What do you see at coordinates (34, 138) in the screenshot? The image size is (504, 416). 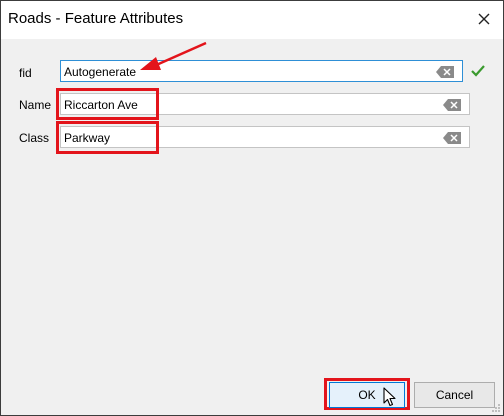 I see `class-label: Class` at bounding box center [34, 138].